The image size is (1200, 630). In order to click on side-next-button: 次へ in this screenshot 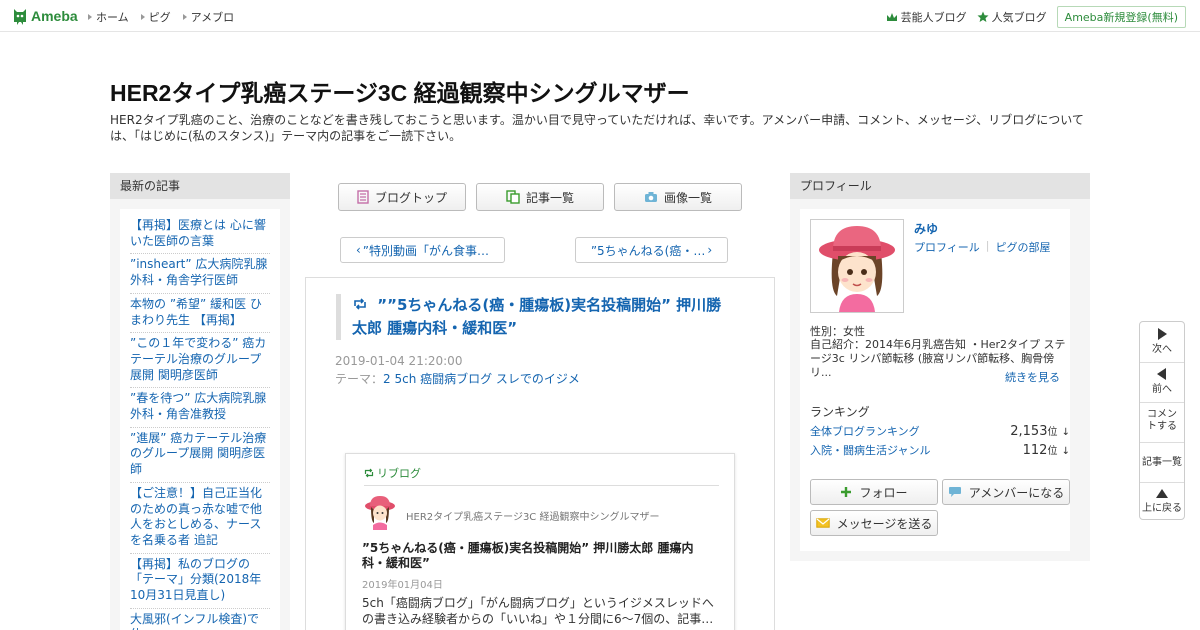, I will do `click(1162, 342)`.